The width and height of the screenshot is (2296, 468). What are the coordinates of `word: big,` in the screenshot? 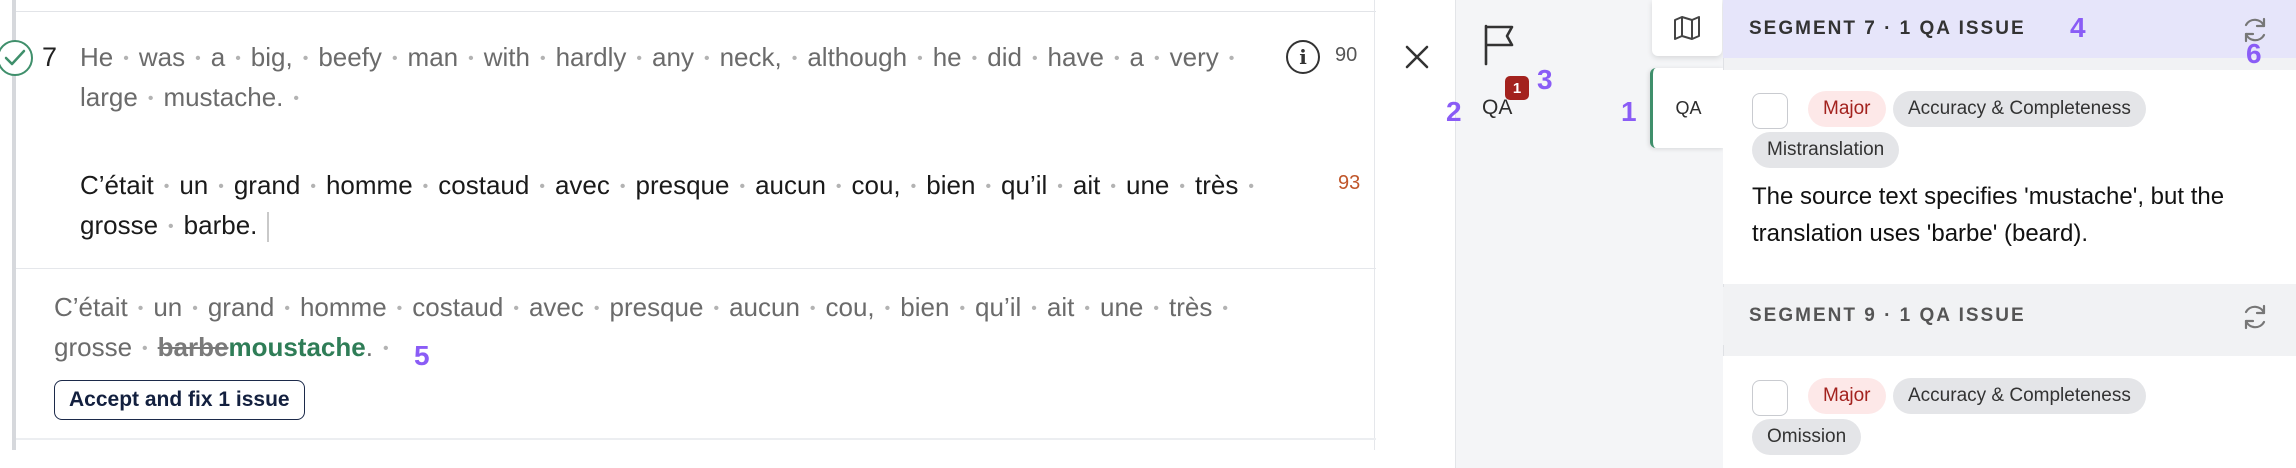 It's located at (271, 57).